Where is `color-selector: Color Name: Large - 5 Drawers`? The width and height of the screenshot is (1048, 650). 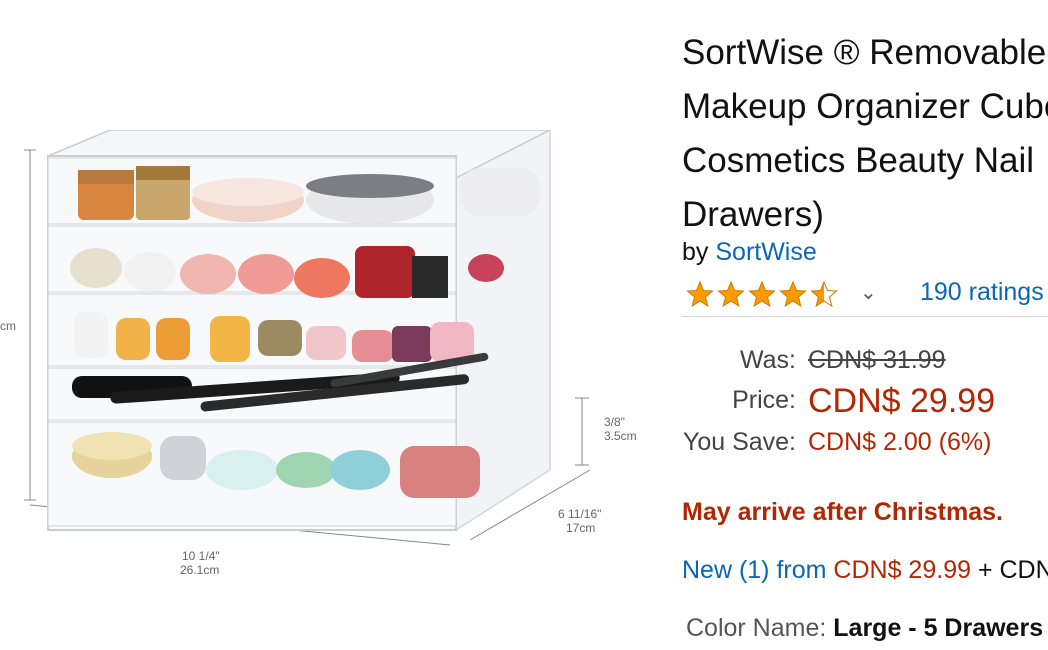 color-selector: Color Name: Large - 5 Drawers is located at coordinates (864, 628).